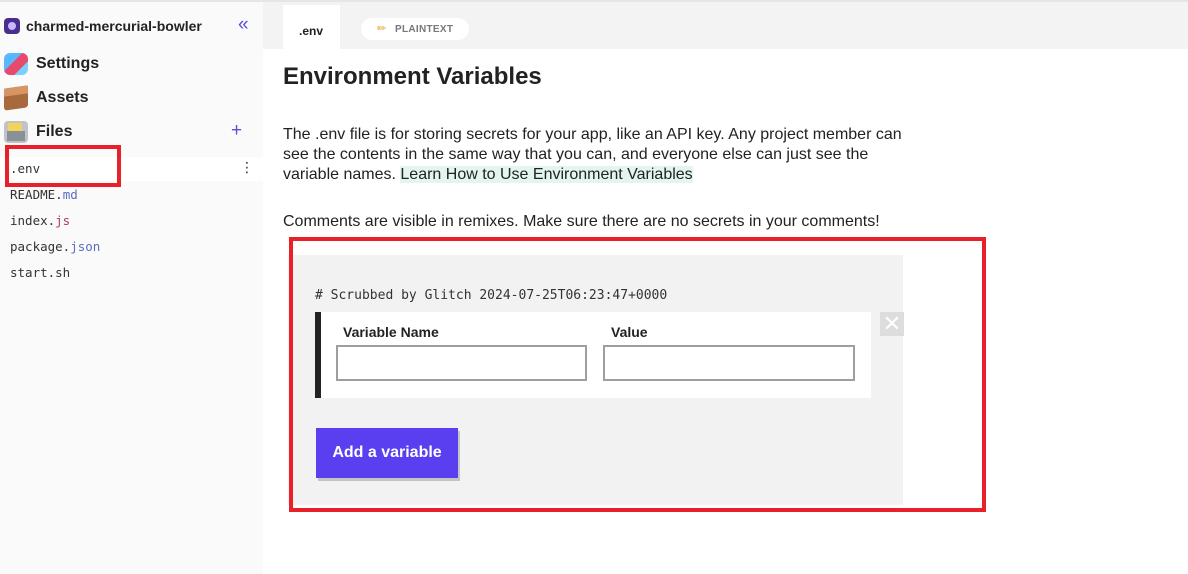 This screenshot has height=574, width=1188. I want to click on file-name: index.js, so click(40, 220).